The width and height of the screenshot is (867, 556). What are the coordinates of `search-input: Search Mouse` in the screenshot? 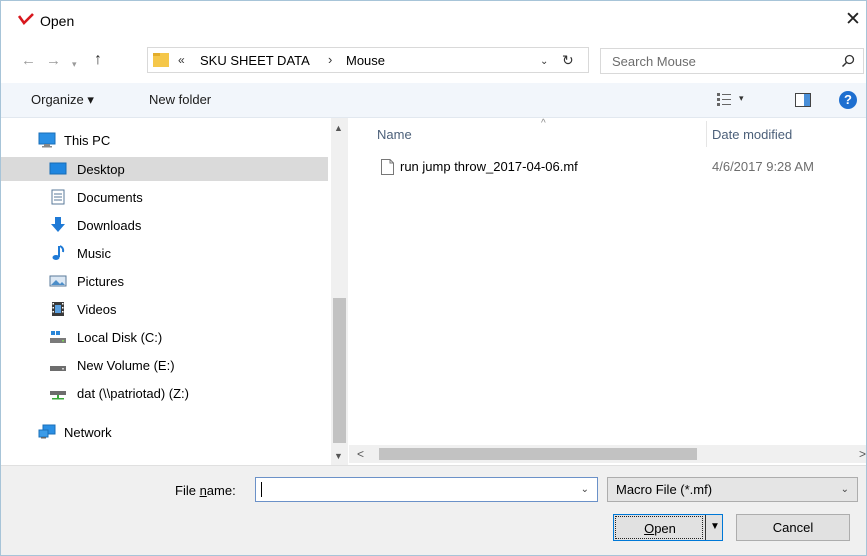 It's located at (732, 61).